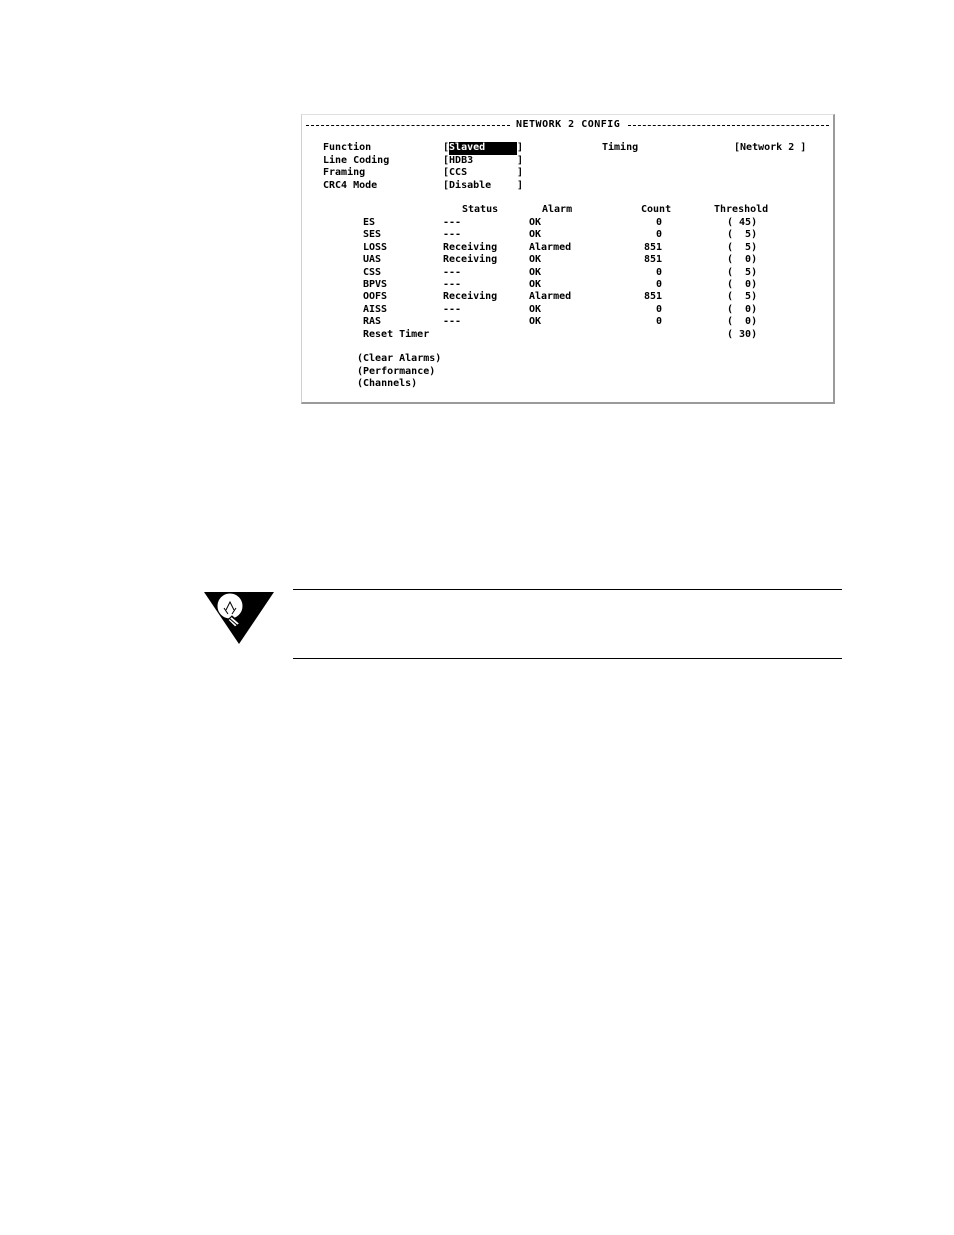 This screenshot has width=954, height=1235. What do you see at coordinates (239, 618) in the screenshot?
I see `lightbulb-icon` at bounding box center [239, 618].